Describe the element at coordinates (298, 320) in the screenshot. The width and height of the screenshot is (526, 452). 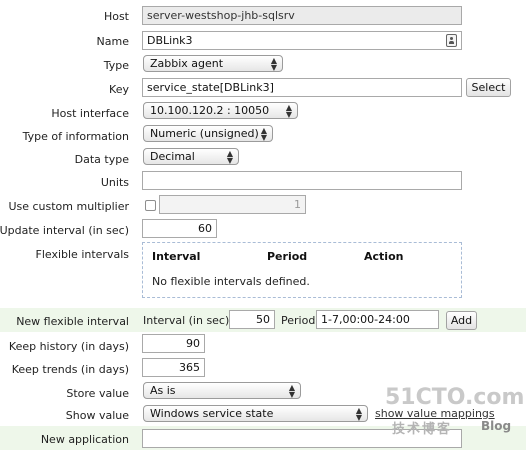
I see `period-label: Period` at that location.